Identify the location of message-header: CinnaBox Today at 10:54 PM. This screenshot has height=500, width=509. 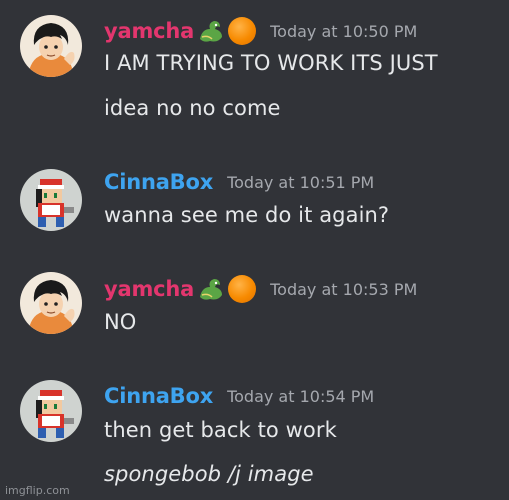
(239, 396).